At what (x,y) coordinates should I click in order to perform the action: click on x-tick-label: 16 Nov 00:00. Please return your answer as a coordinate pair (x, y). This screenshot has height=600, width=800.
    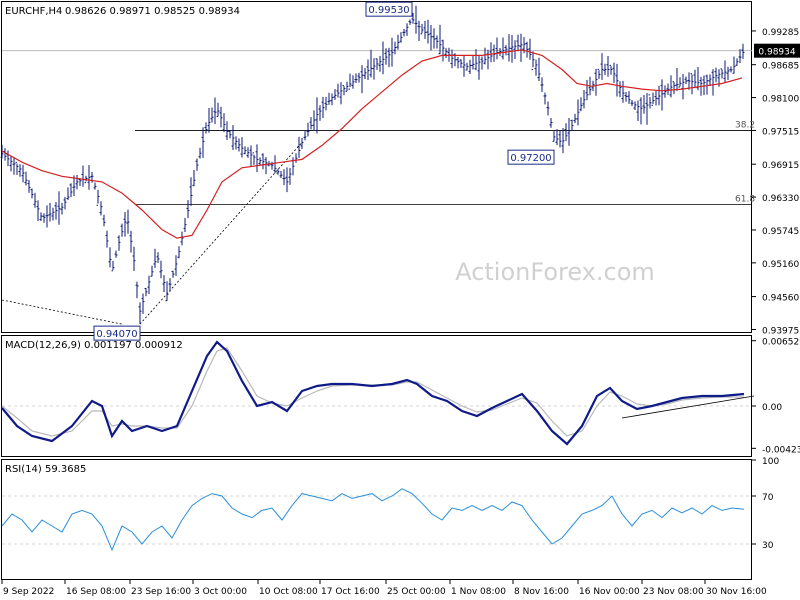
    Looking at the image, I should click on (609, 592).